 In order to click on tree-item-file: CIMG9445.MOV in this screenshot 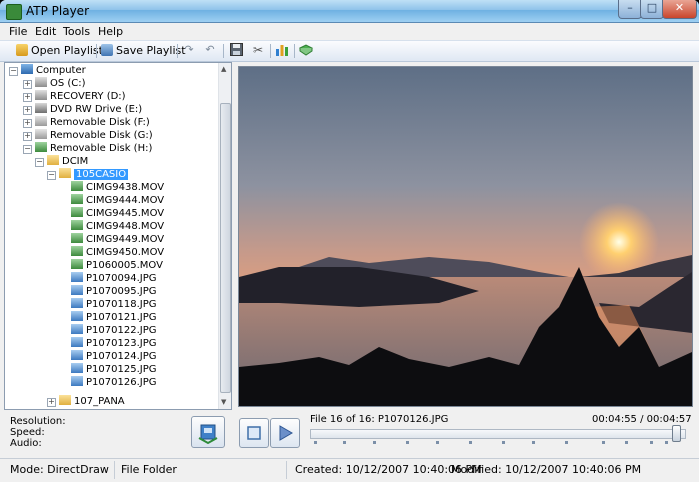, I will do `click(117, 213)`.